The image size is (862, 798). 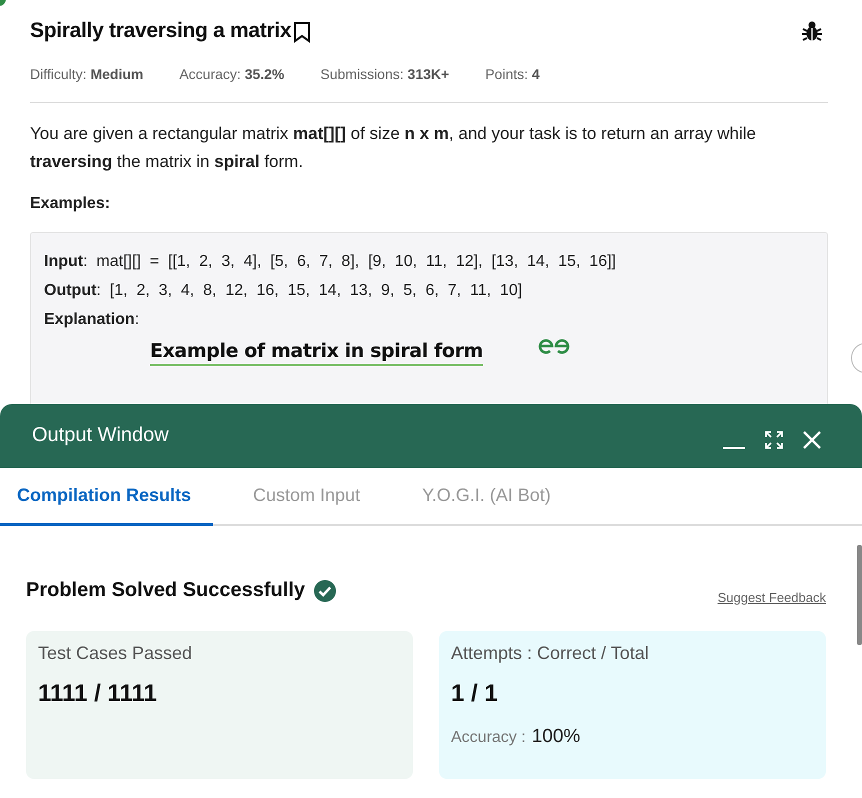 I want to click on examples-heading: Examples:, so click(x=71, y=204).